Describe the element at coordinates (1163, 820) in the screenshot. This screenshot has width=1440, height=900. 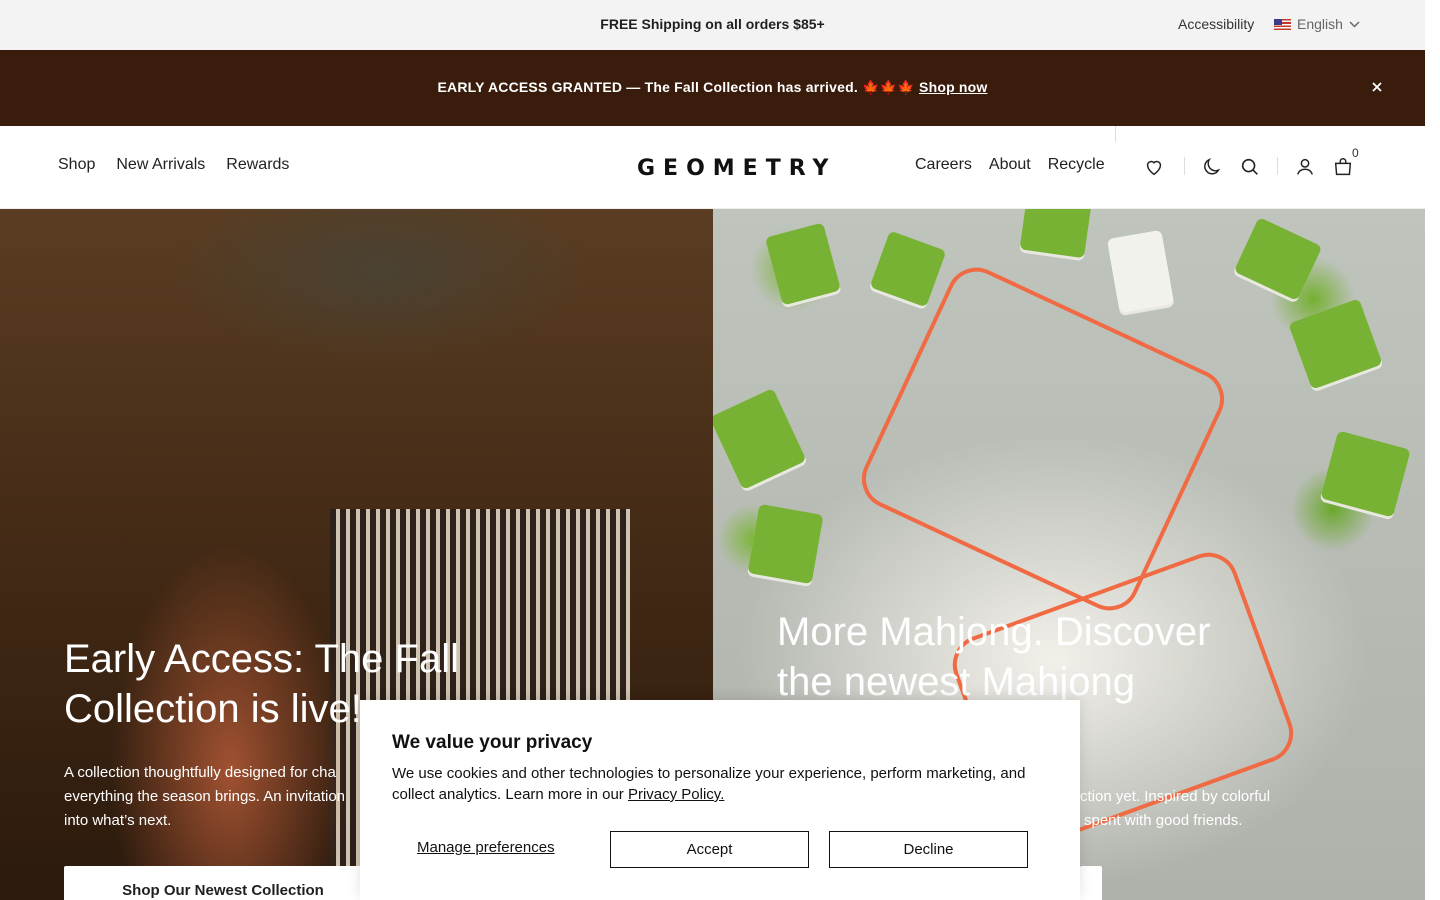
I see `hero-right-desc-line: spent with good friends.` at that location.